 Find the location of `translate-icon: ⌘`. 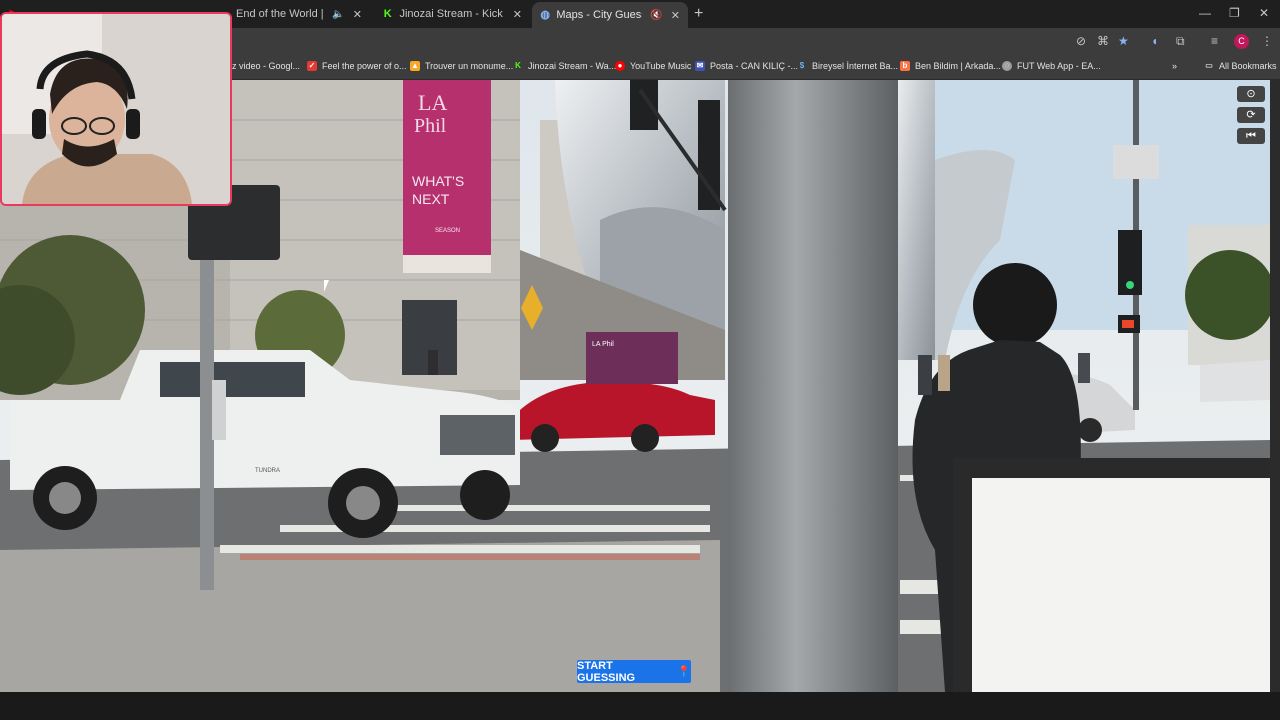

translate-icon: ⌘ is located at coordinates (1103, 41).